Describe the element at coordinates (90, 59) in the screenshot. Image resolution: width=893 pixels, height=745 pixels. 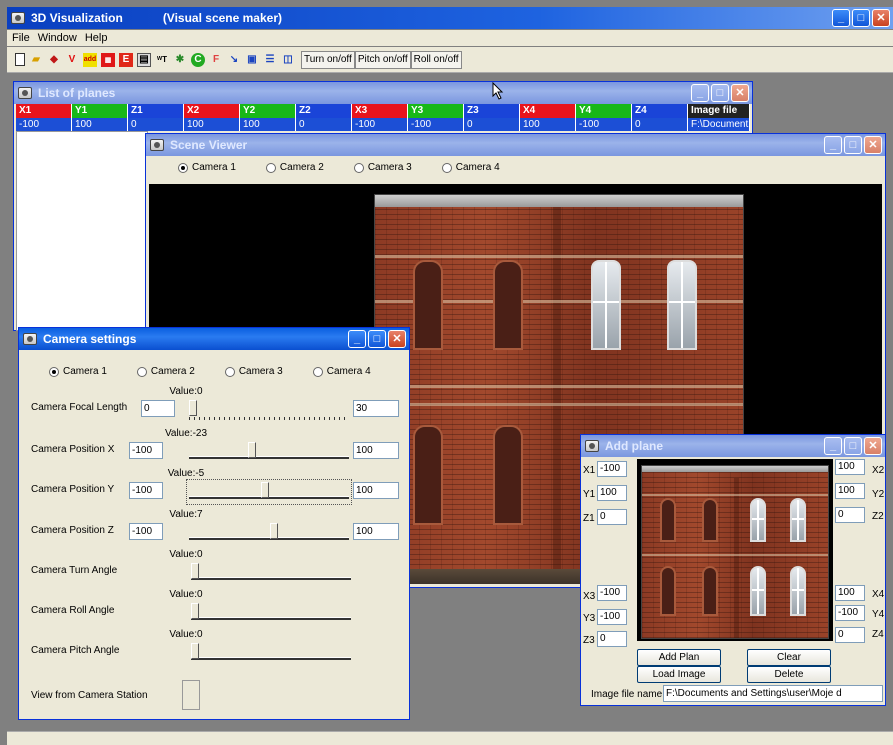
I see `add-icon: add` at that location.